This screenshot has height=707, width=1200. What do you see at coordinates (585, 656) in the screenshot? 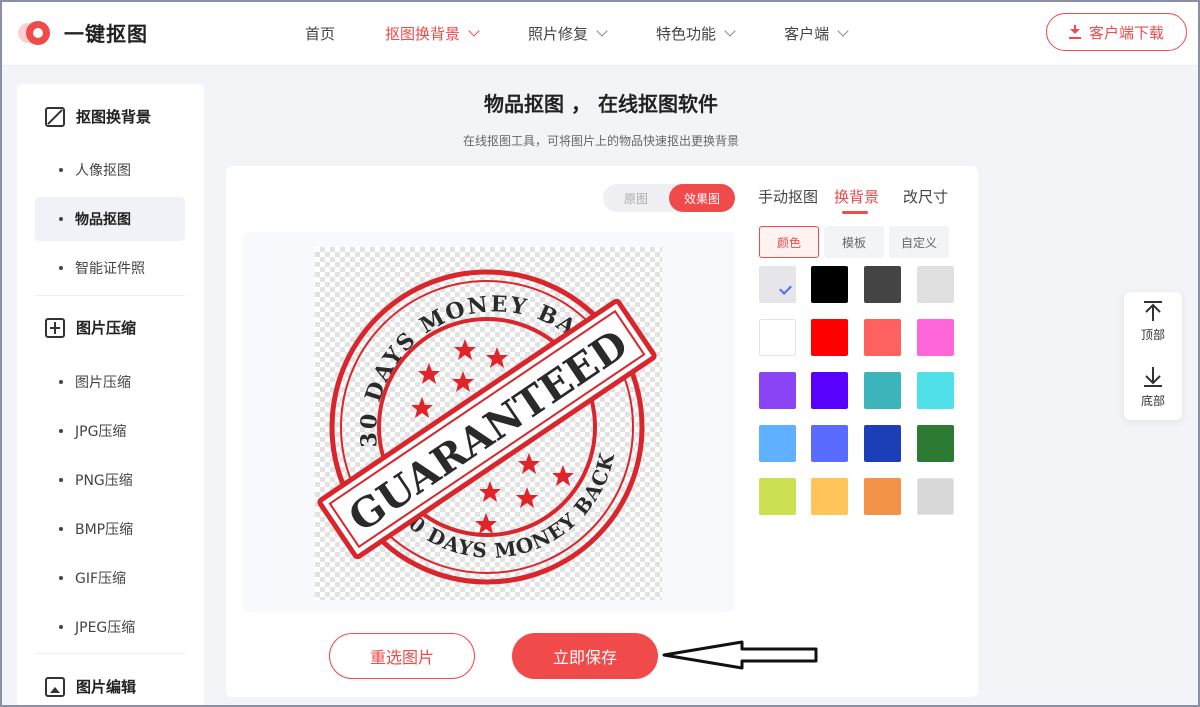
I see `save-now-button: 立即保存` at bounding box center [585, 656].